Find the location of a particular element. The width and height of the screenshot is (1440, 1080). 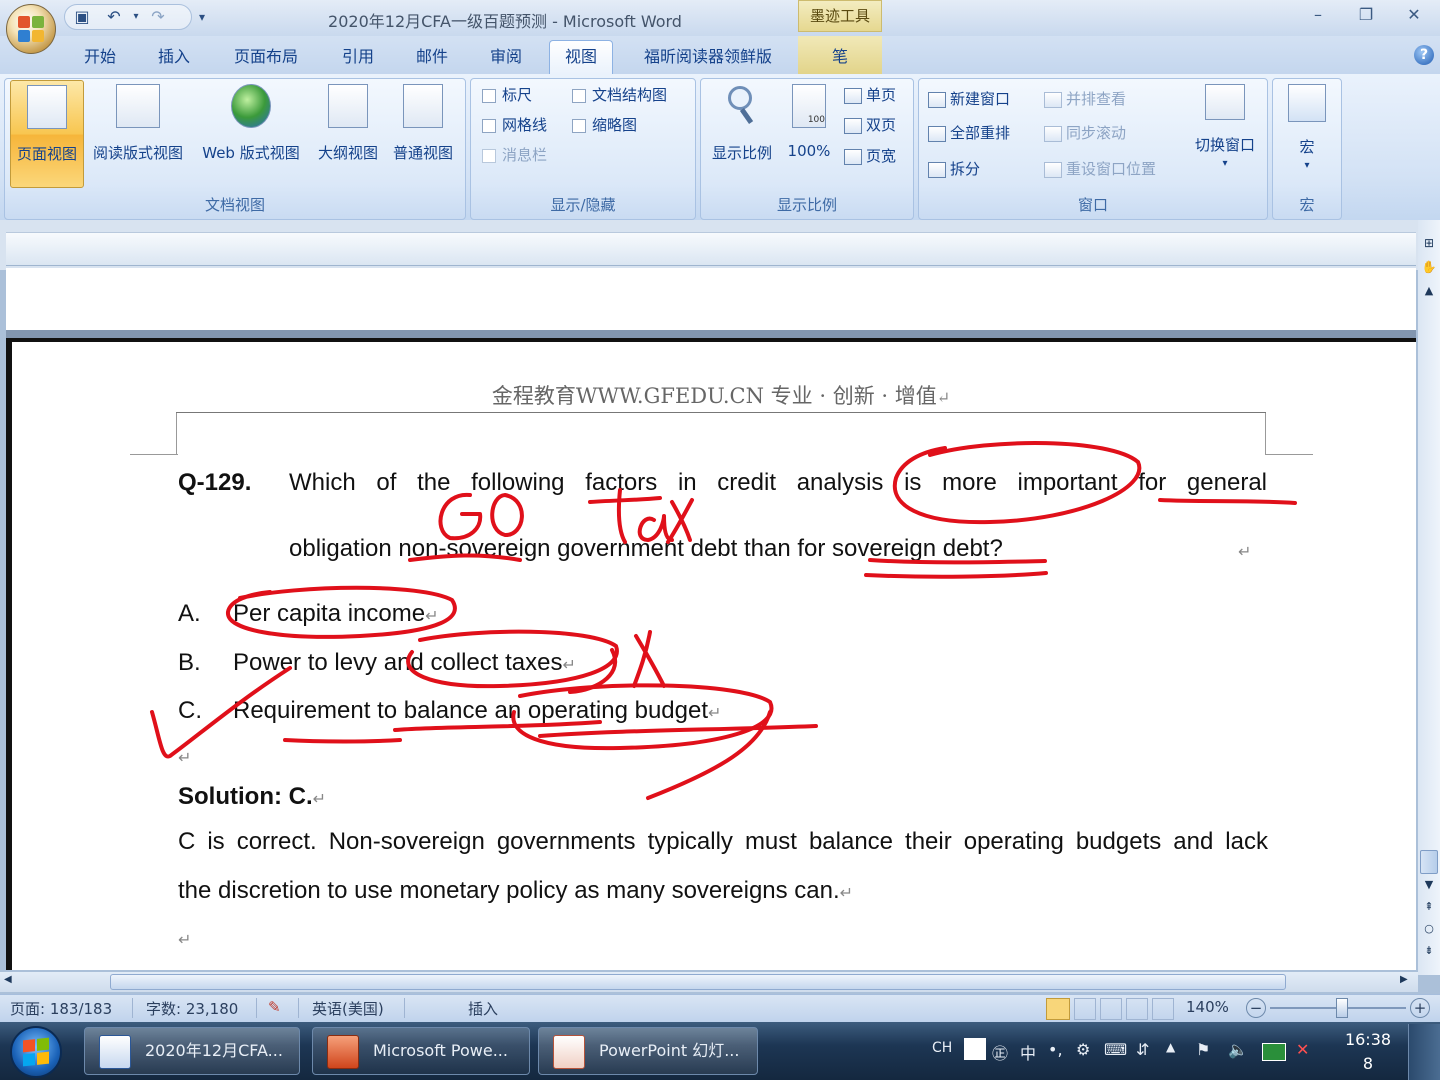

tab-mailings: 邮件 is located at coordinates (432, 57).